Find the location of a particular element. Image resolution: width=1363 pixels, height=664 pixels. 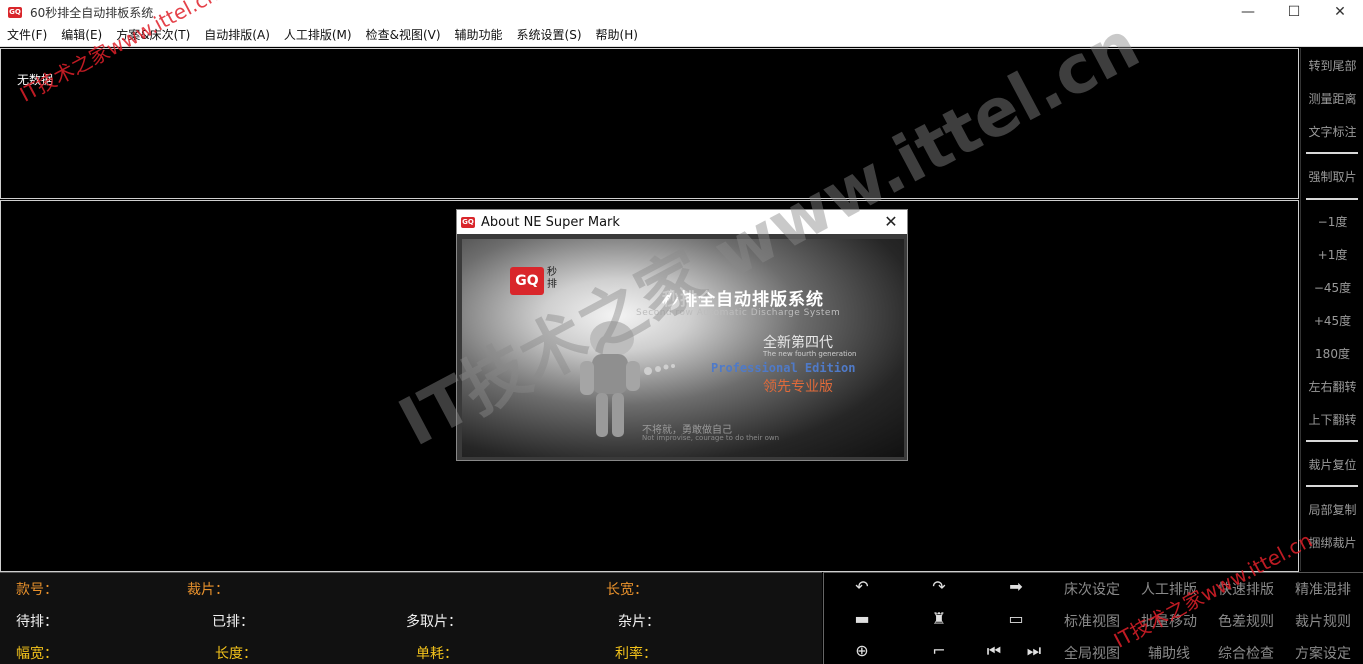

edition-label-cn: 领先专业版 is located at coordinates (798, 387).